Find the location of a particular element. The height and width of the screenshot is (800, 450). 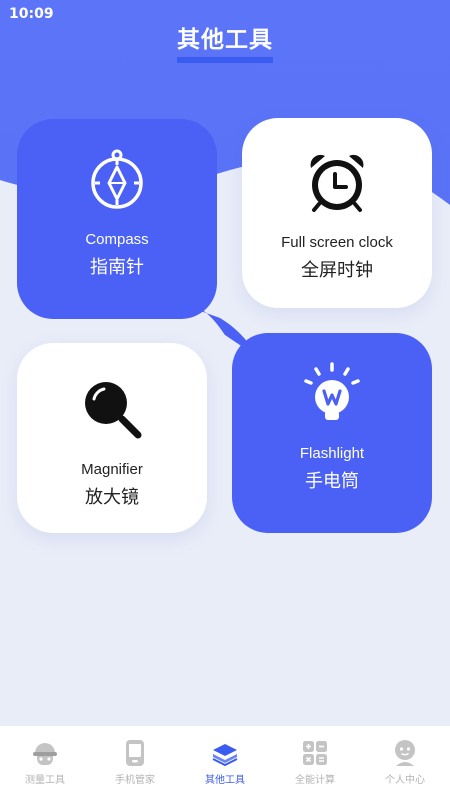

tab-phone-manager: 手机管家 is located at coordinates (135, 763).